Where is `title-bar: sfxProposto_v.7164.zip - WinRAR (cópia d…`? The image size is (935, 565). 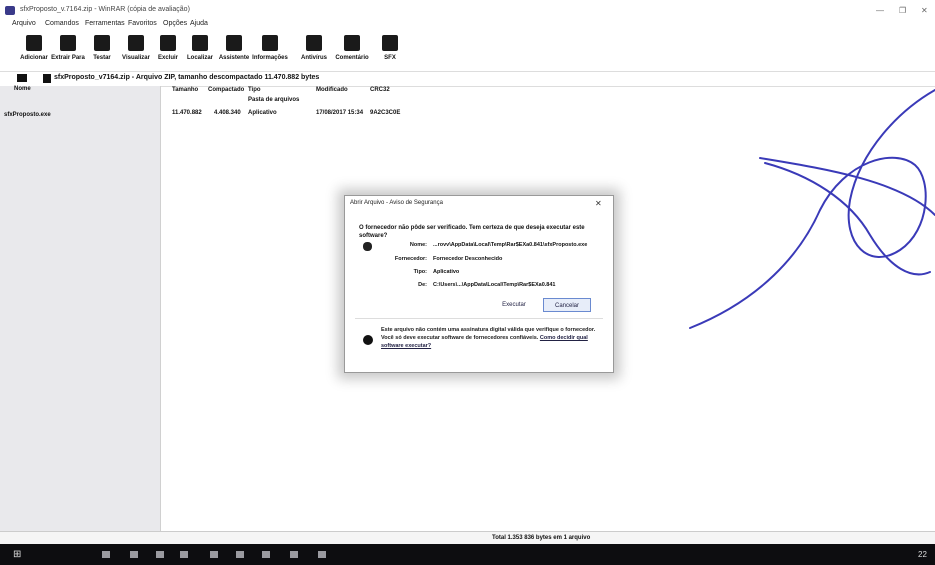 title-bar: sfxProposto_v.7164.zip - WinRAR (cópia d… is located at coordinates (467, 10).